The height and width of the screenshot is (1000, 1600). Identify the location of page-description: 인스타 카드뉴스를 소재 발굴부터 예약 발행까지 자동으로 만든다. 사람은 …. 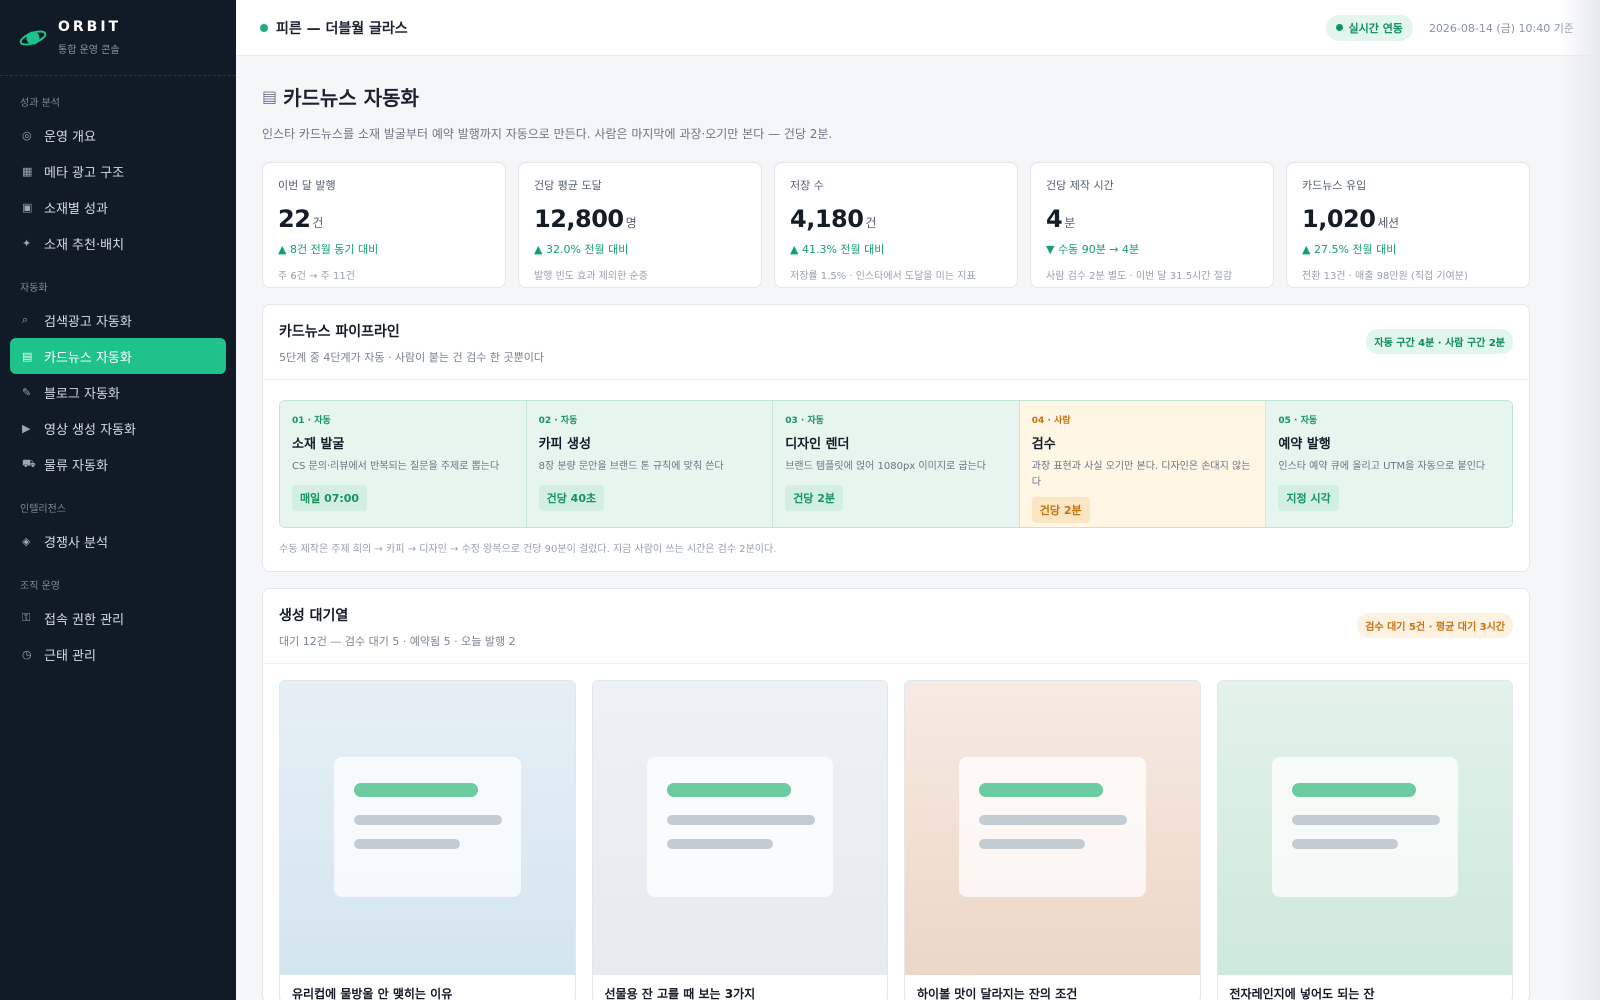
(547, 134).